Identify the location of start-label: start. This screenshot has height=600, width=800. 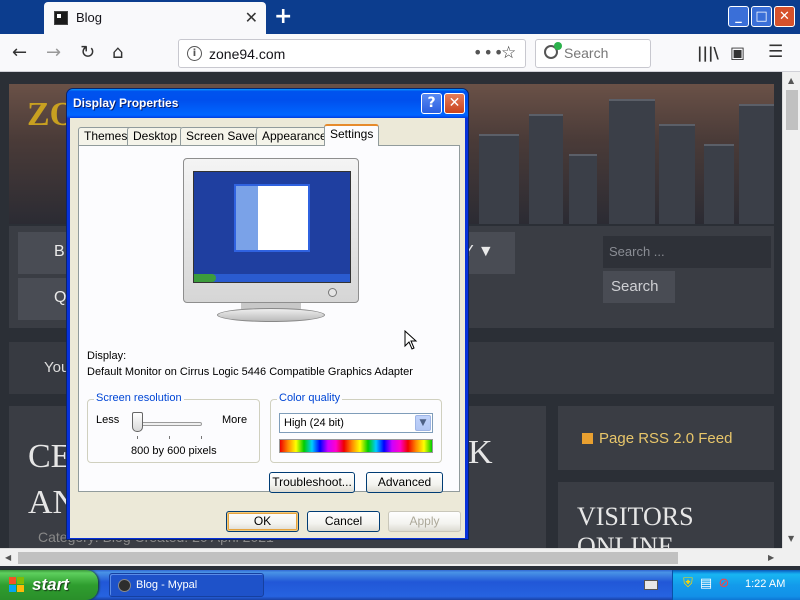
(50, 584).